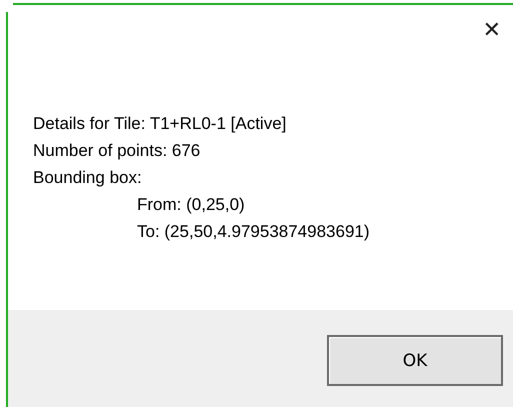  Describe the element at coordinates (253, 232) in the screenshot. I see `message-line: To: (25,50,4.97953874983691)` at that location.